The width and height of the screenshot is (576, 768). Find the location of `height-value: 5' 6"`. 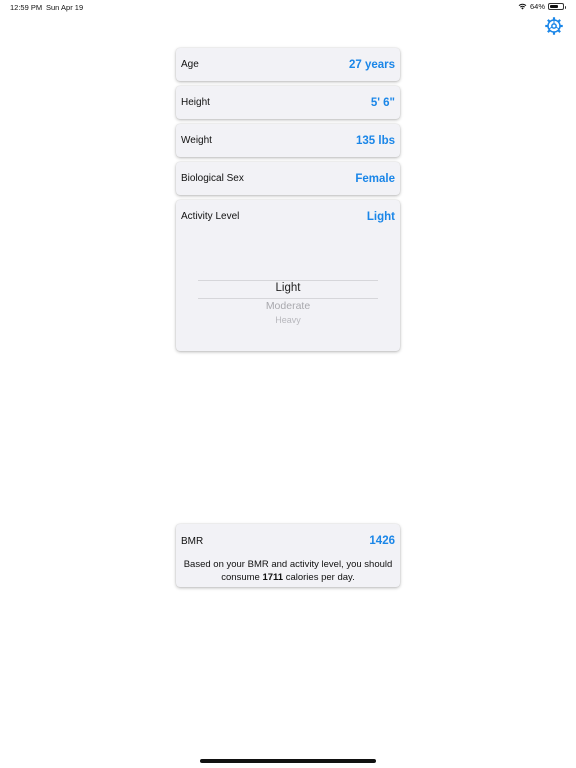

height-value: 5' 6" is located at coordinates (382, 102).